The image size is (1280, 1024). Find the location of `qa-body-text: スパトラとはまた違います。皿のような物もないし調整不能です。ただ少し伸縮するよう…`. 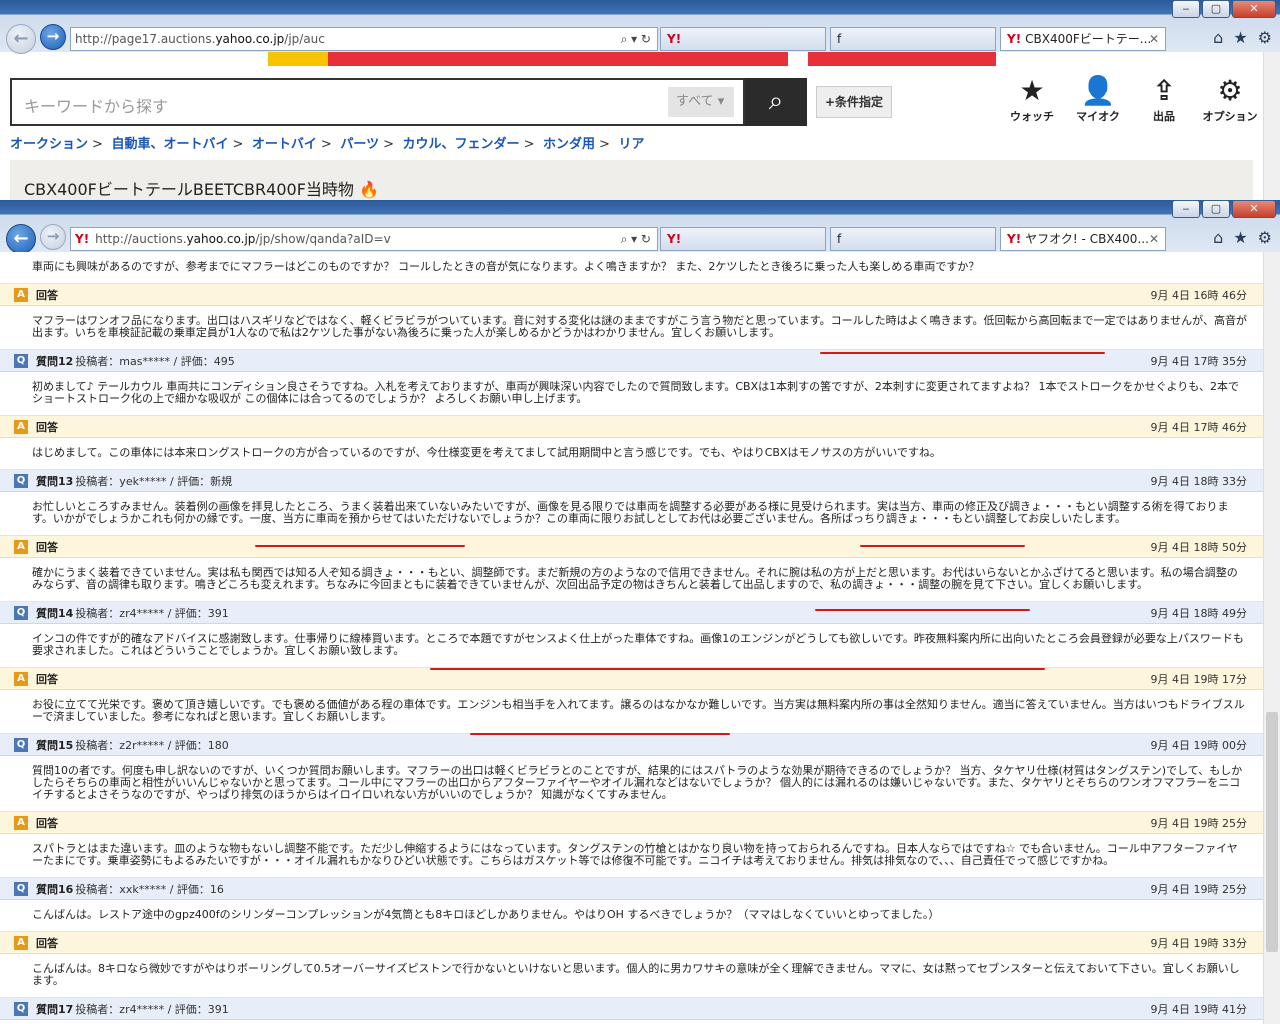

qa-body-text: スパトラとはまた違います。皿のような物もないし調整不能です。ただ少し伸縮するよう… is located at coordinates (631, 856).